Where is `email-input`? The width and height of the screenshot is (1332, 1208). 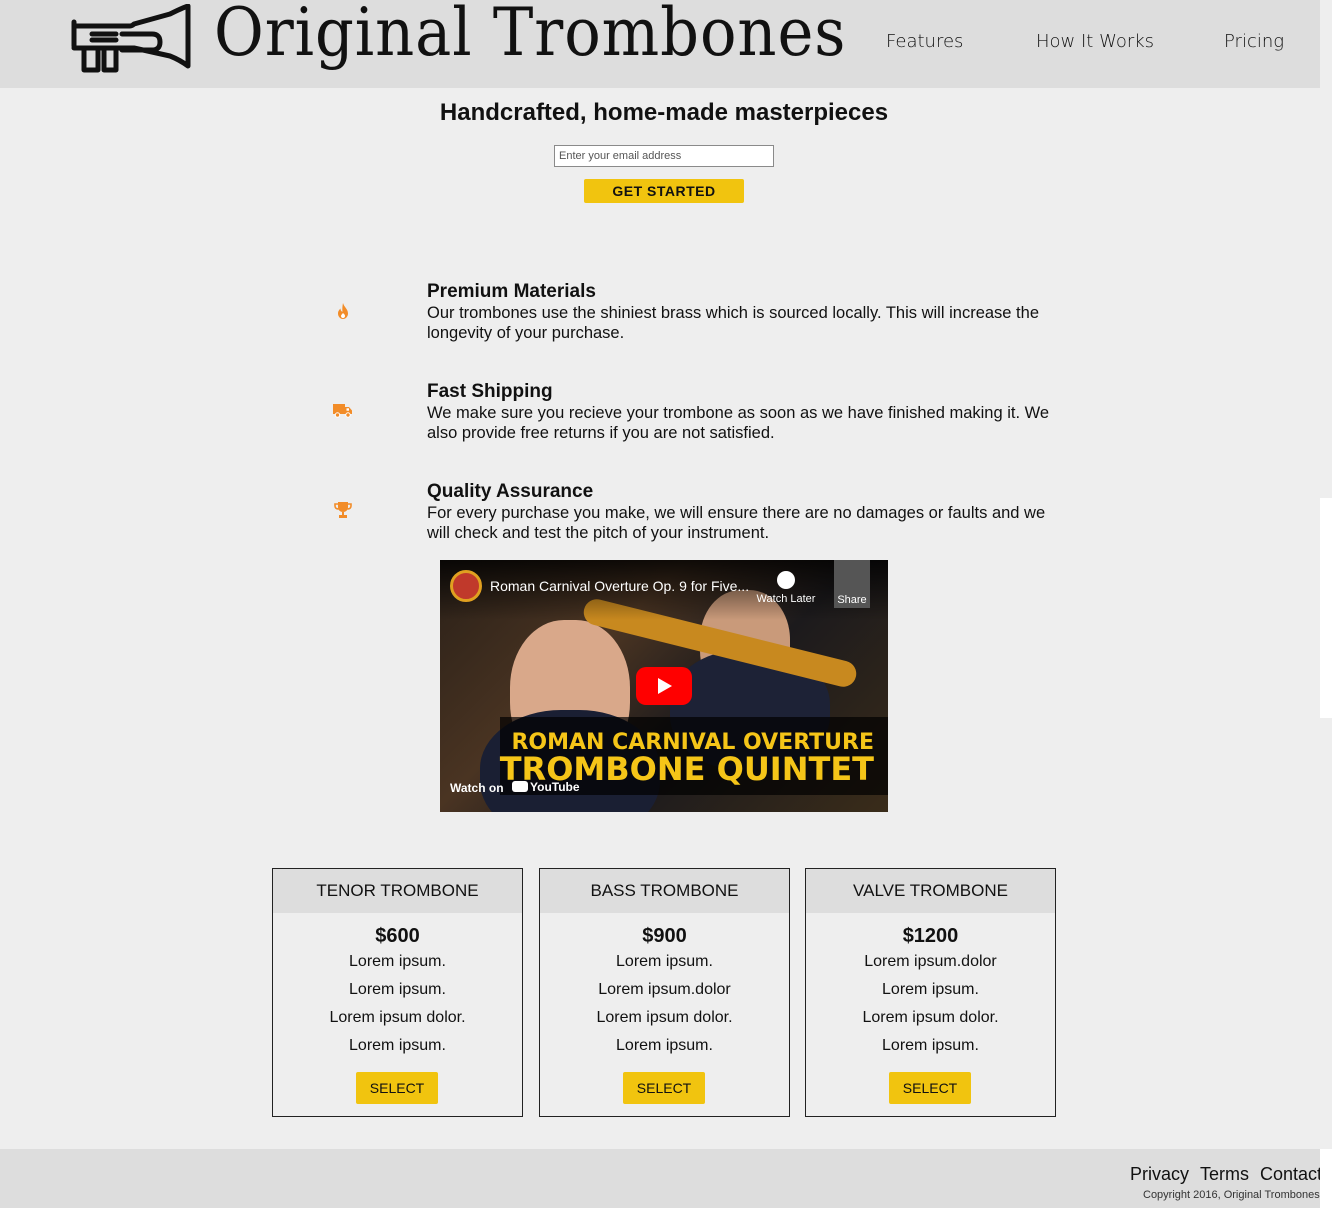
email-input is located at coordinates (664, 156).